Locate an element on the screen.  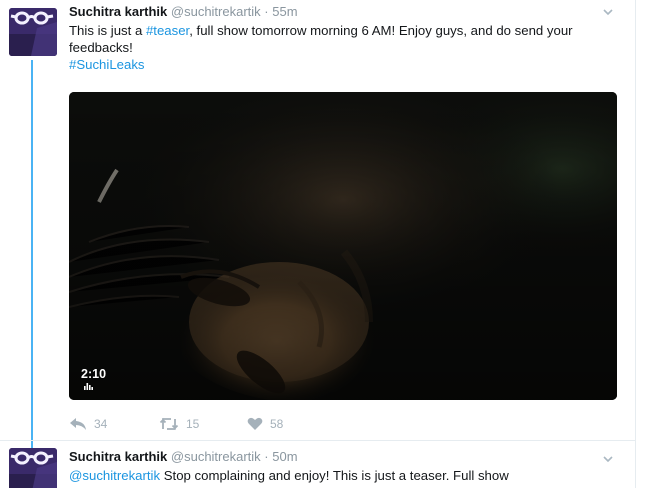
reply-button: 34 is located at coordinates (88, 424).